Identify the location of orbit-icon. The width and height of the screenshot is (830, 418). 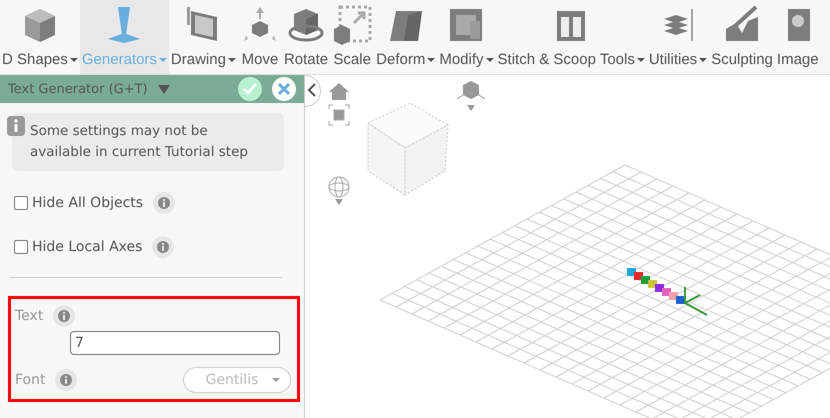
(339, 190).